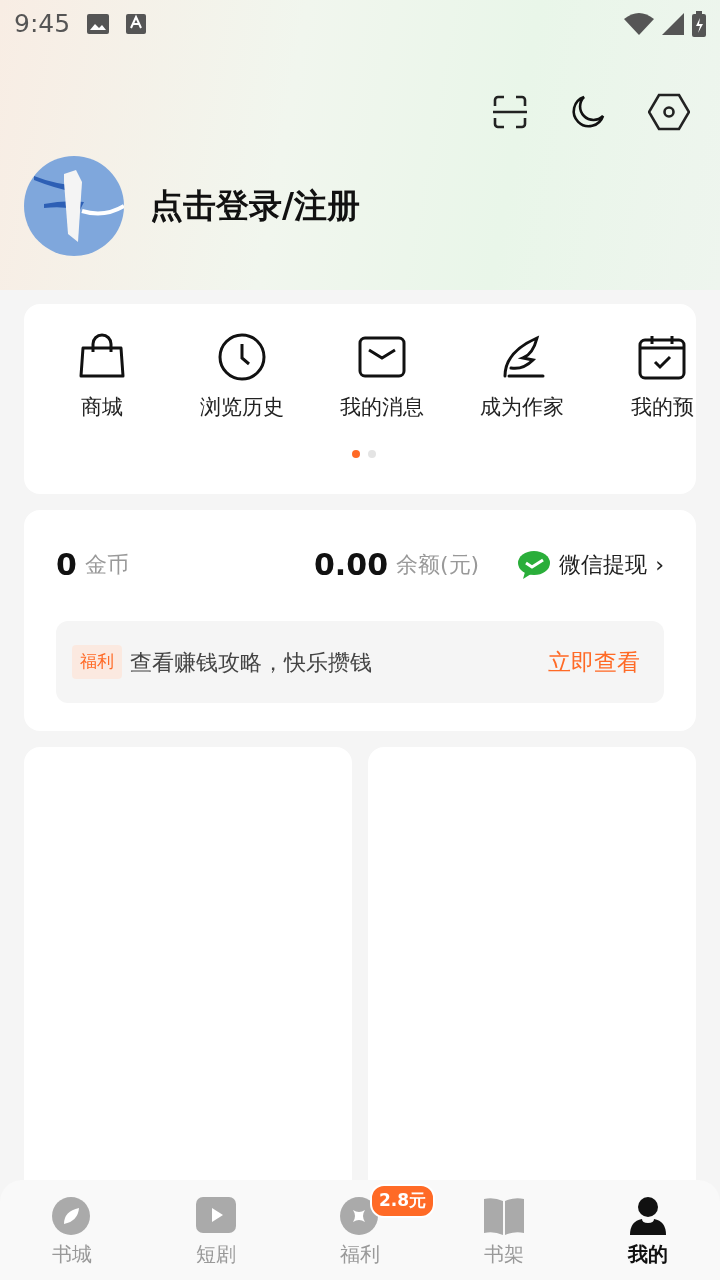  What do you see at coordinates (510, 112) in the screenshot?
I see `scan-icon` at bounding box center [510, 112].